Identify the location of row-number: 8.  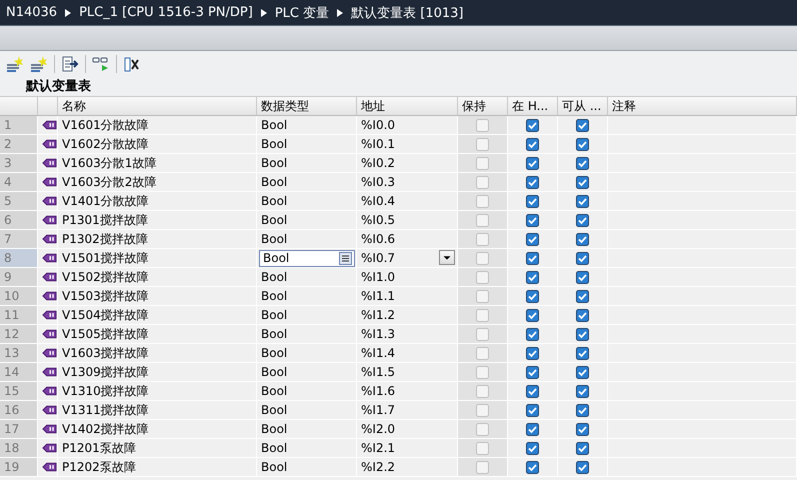
(19, 258).